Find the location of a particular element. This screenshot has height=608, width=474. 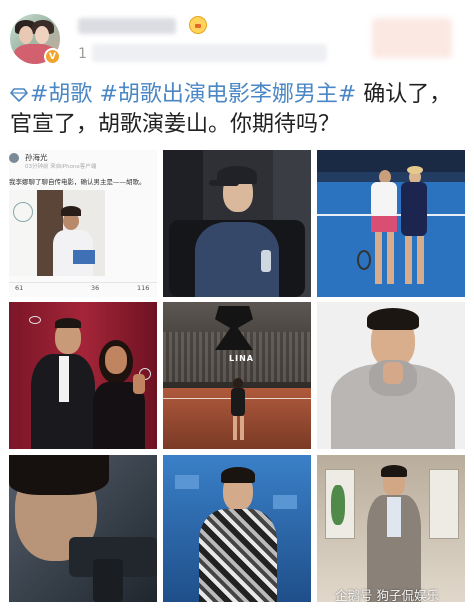

follow-button-redacted is located at coordinates (412, 38).